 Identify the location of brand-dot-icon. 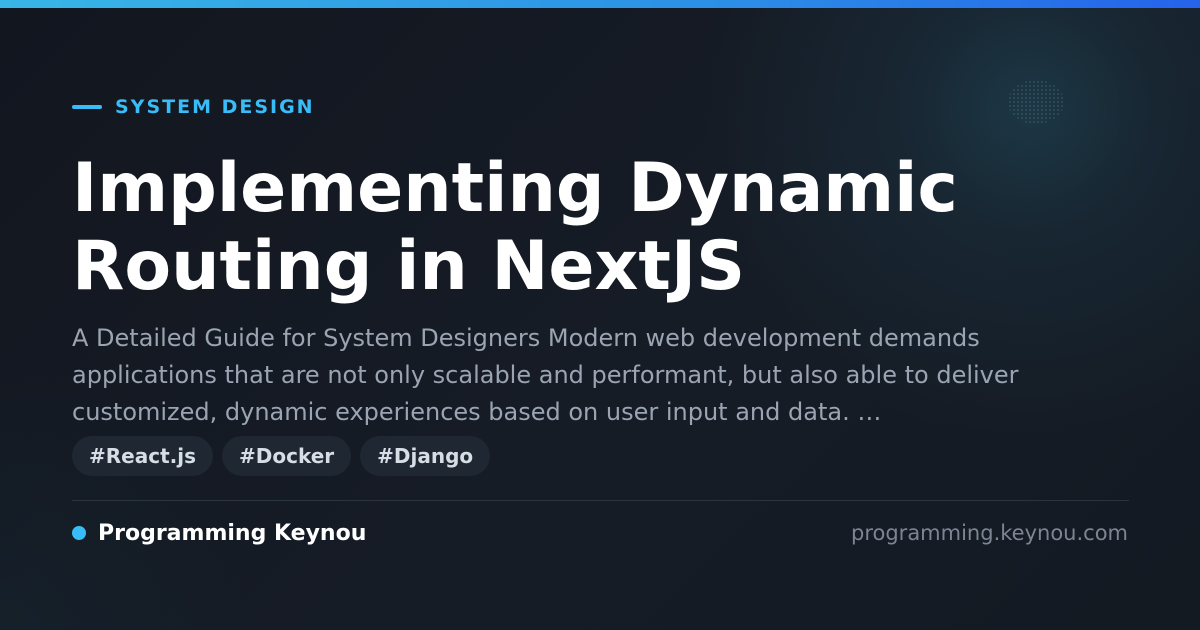
(79, 533).